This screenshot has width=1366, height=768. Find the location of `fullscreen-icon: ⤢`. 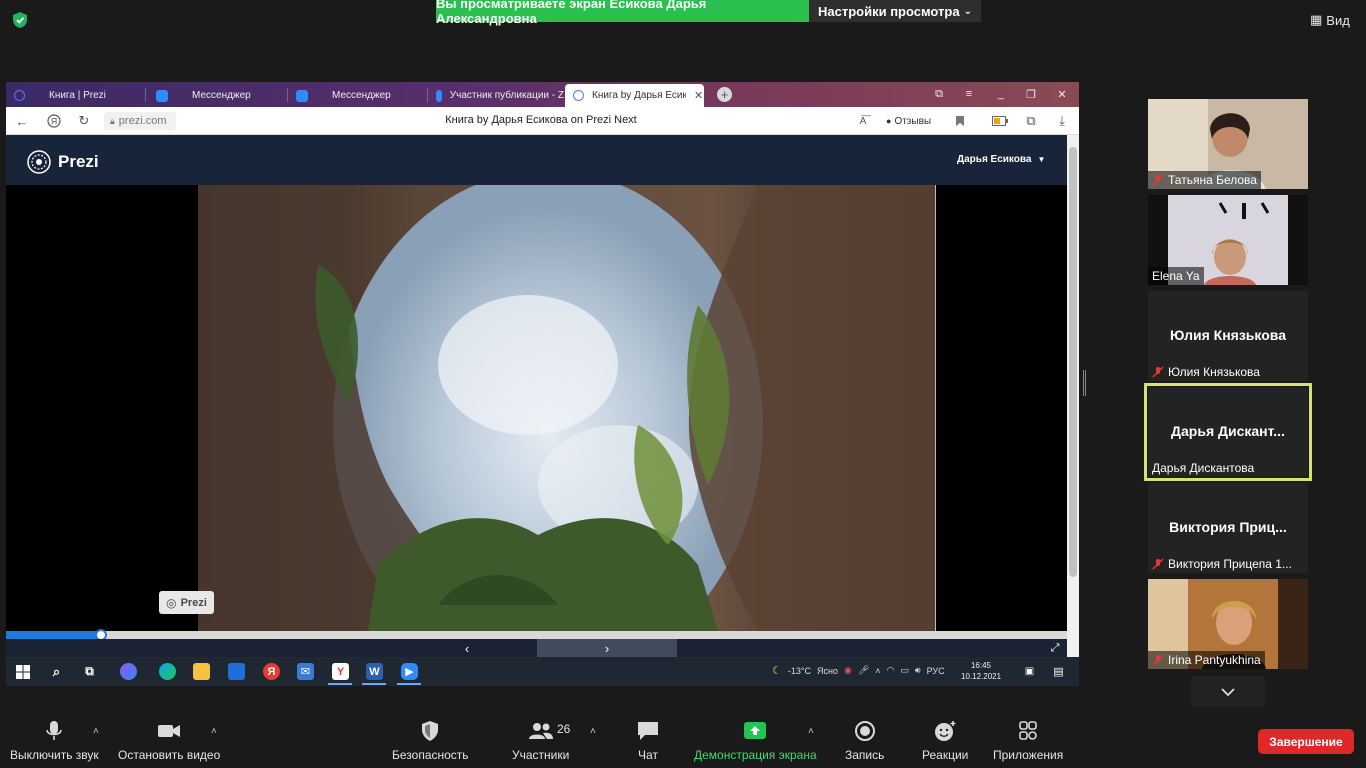

fullscreen-icon: ⤢ is located at coordinates (1055, 648).